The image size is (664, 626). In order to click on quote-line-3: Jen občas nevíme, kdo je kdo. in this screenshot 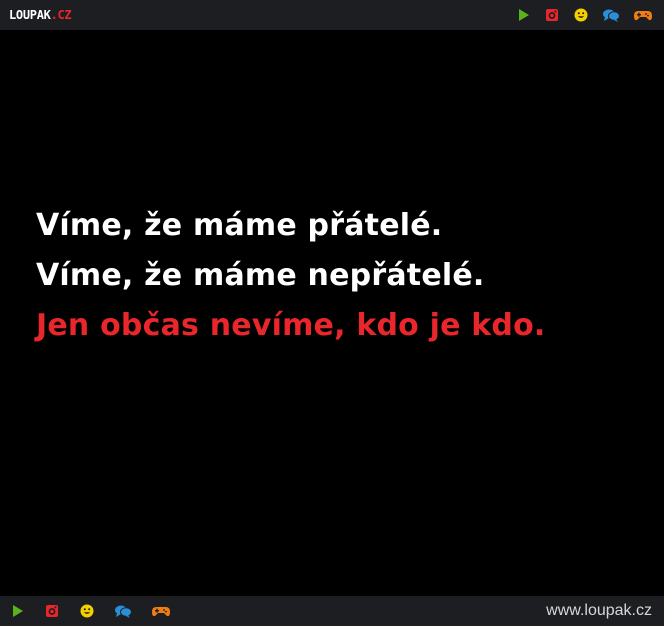, I will do `click(291, 325)`.